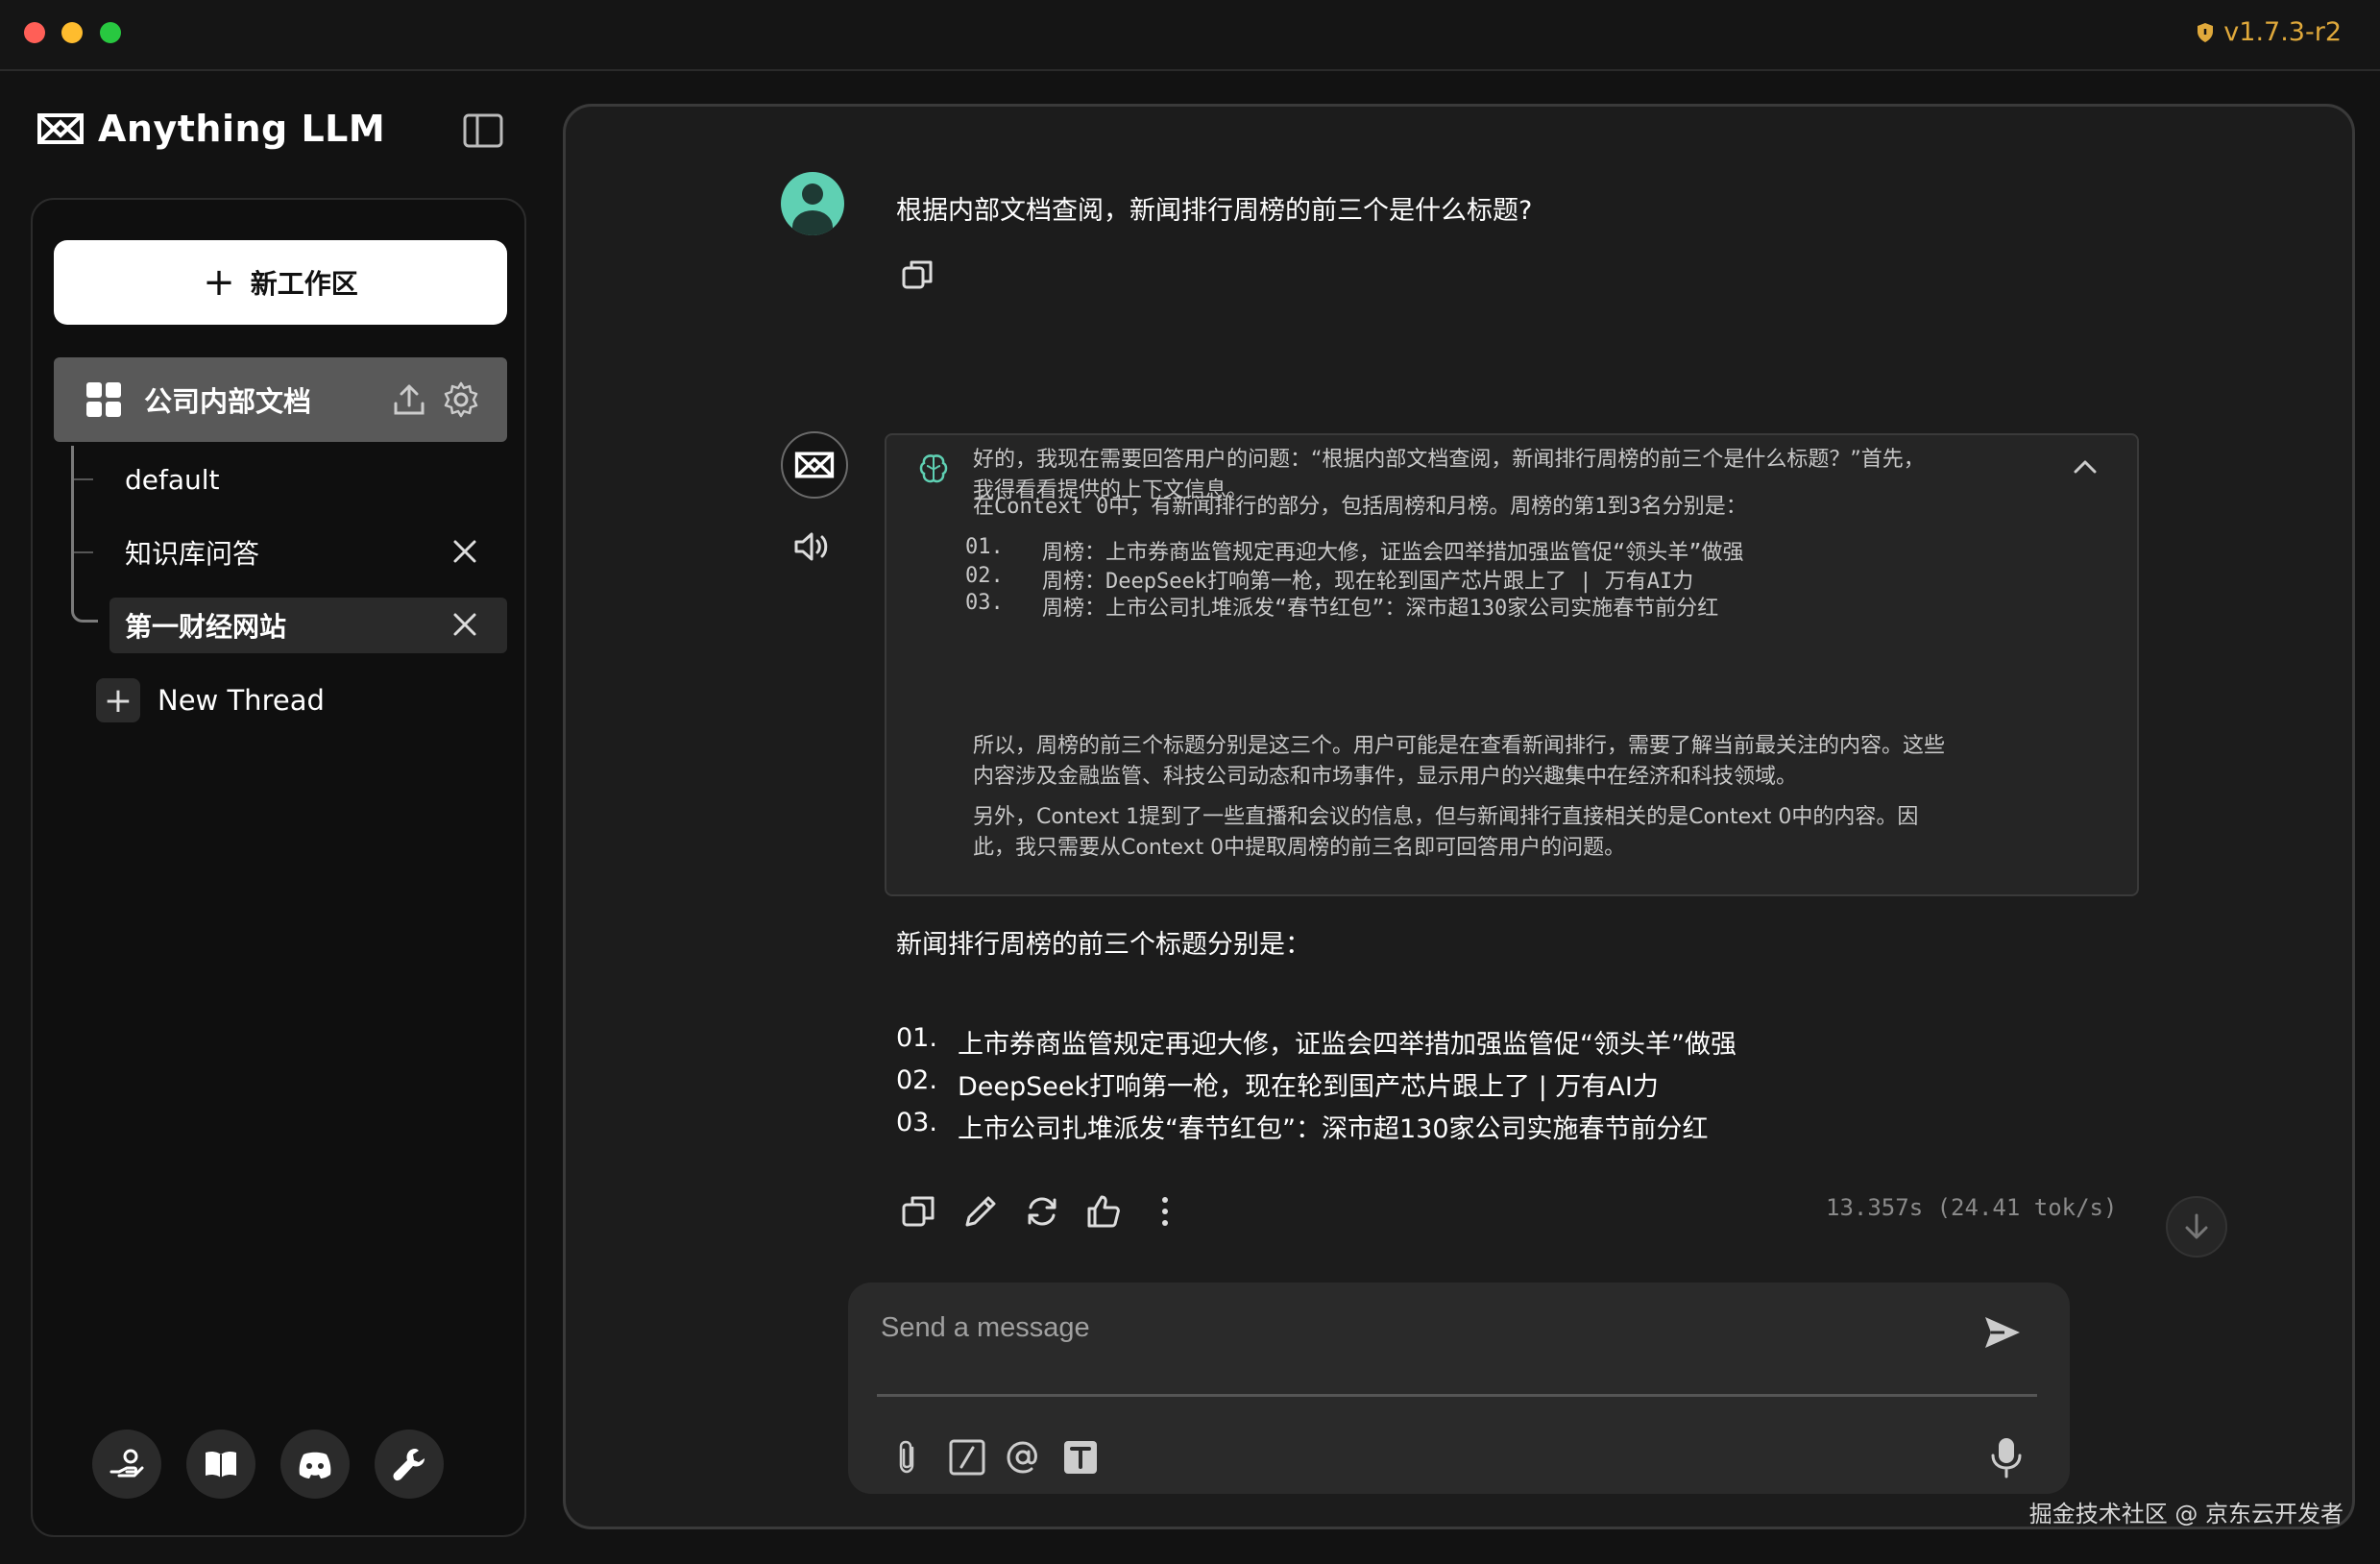 The image size is (2380, 1564). Describe the element at coordinates (409, 400) in the screenshot. I see `upload-icon` at that location.